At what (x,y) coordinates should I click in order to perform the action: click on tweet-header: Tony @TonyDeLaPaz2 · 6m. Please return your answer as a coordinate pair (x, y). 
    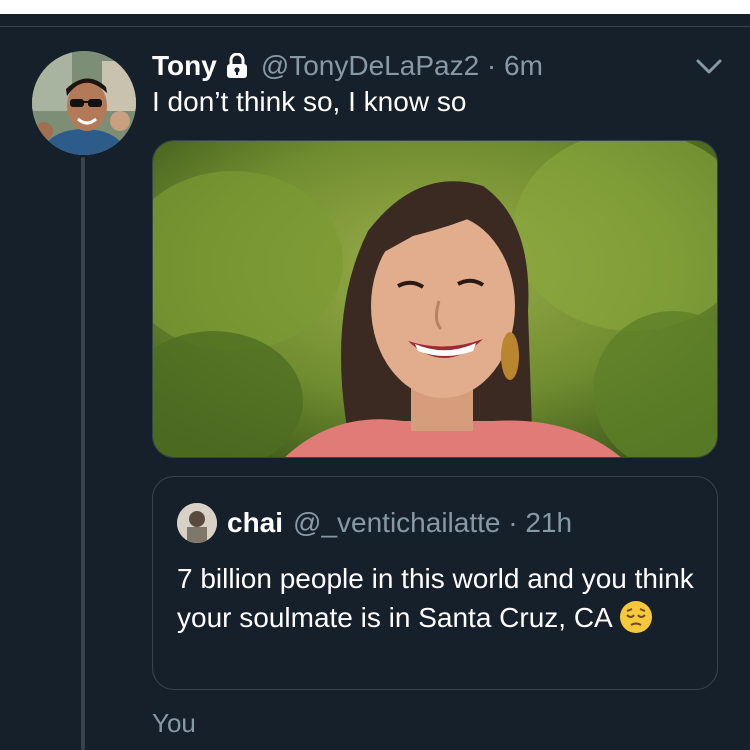
    Looking at the image, I should click on (347, 66).